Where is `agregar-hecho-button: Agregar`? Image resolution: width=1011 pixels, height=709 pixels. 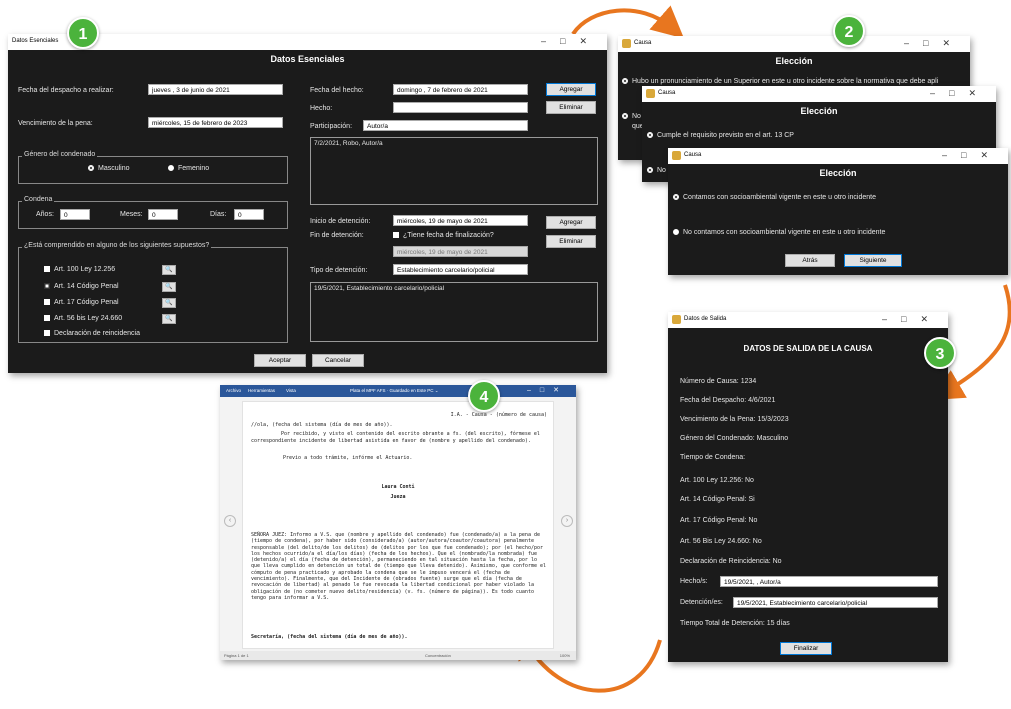
agregar-hecho-button: Agregar is located at coordinates (571, 89).